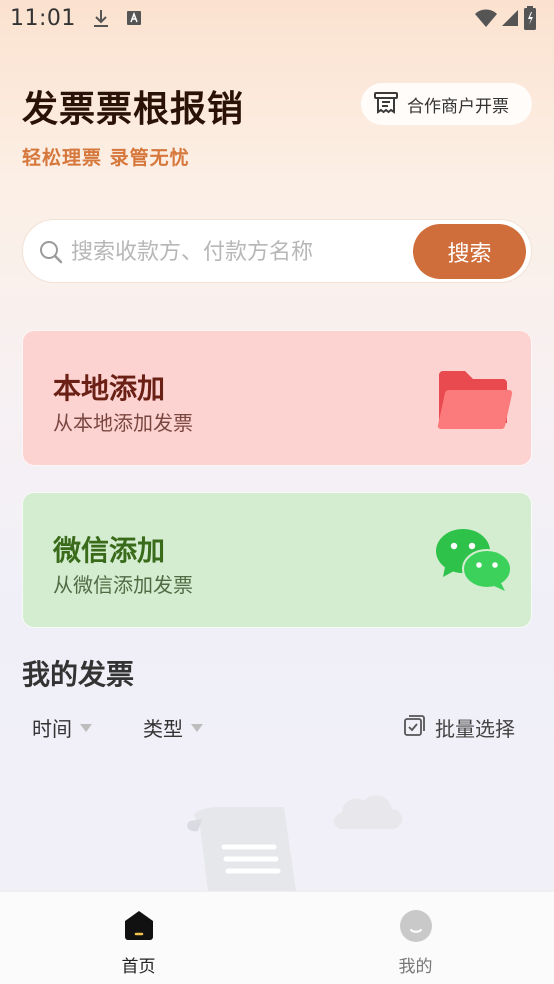 The height and width of the screenshot is (984, 554). I want to click on page-title: 发票票根报销, so click(133, 109).